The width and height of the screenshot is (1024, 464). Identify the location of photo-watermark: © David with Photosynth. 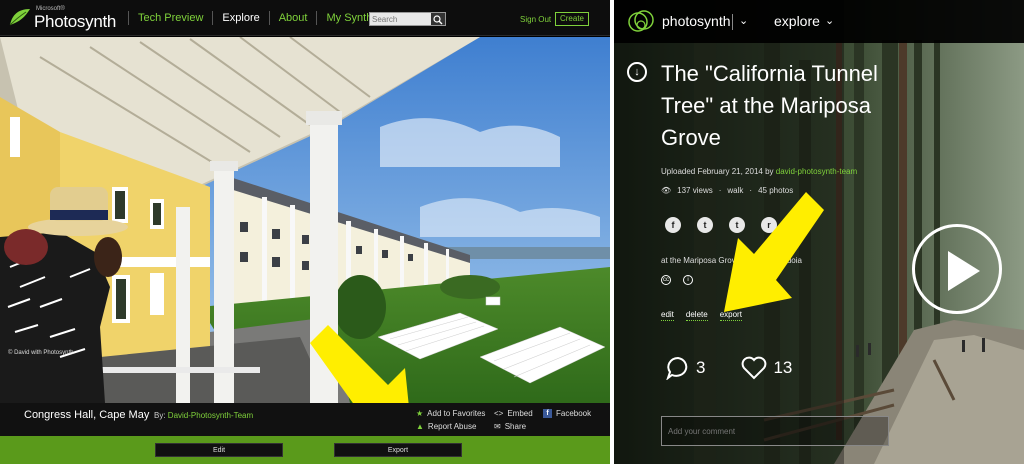
(41, 353).